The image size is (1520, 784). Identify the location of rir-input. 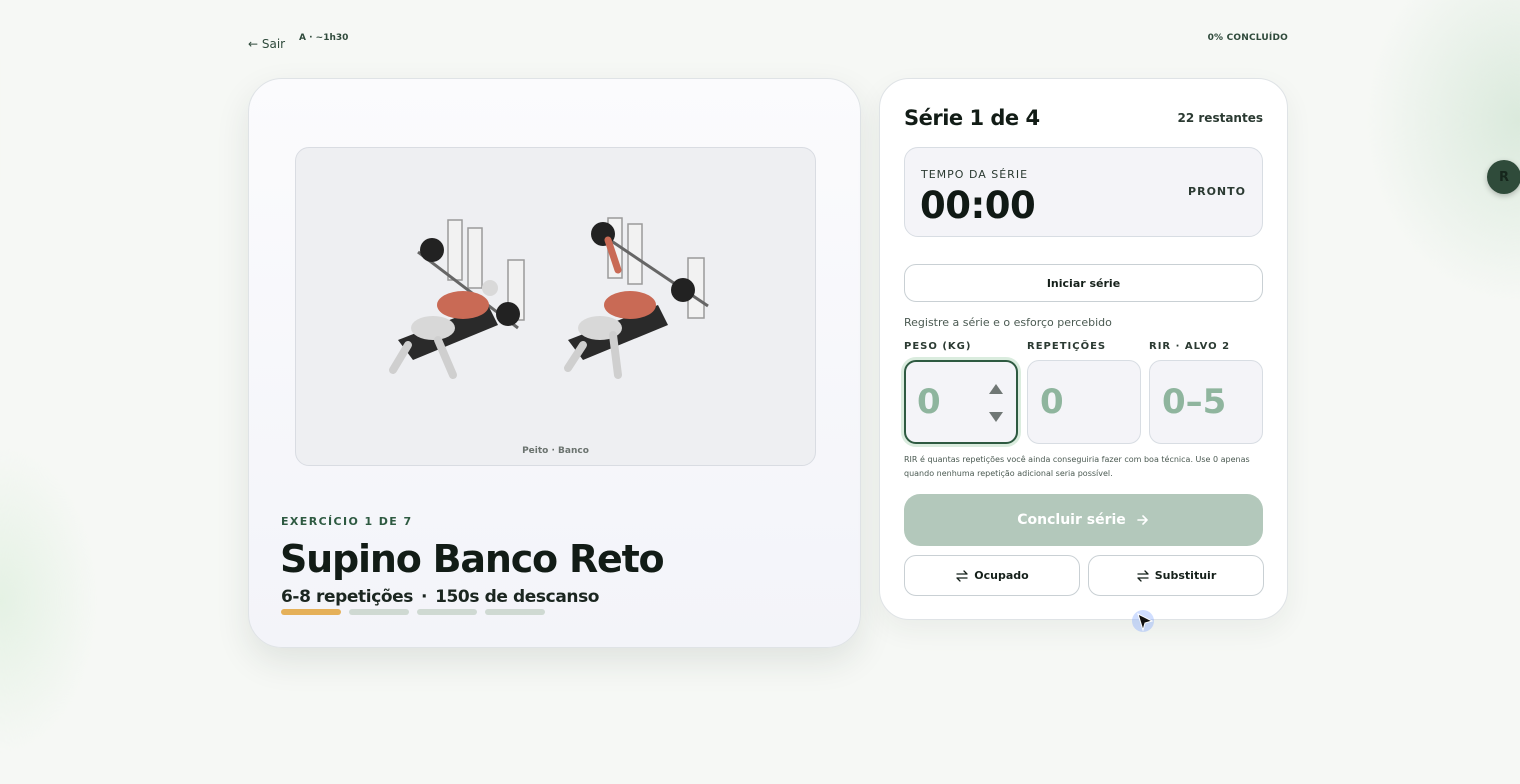
(1206, 402).